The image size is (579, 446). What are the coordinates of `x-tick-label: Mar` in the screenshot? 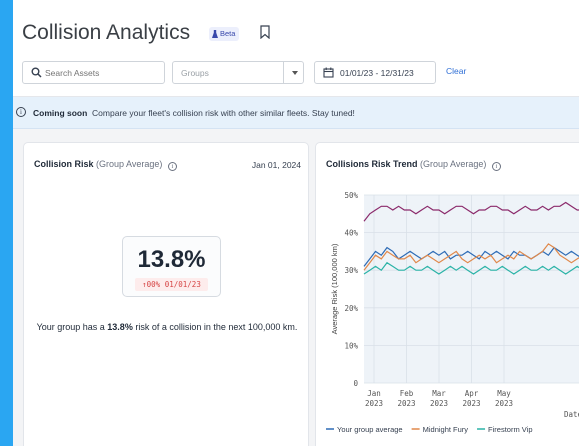 It's located at (439, 393).